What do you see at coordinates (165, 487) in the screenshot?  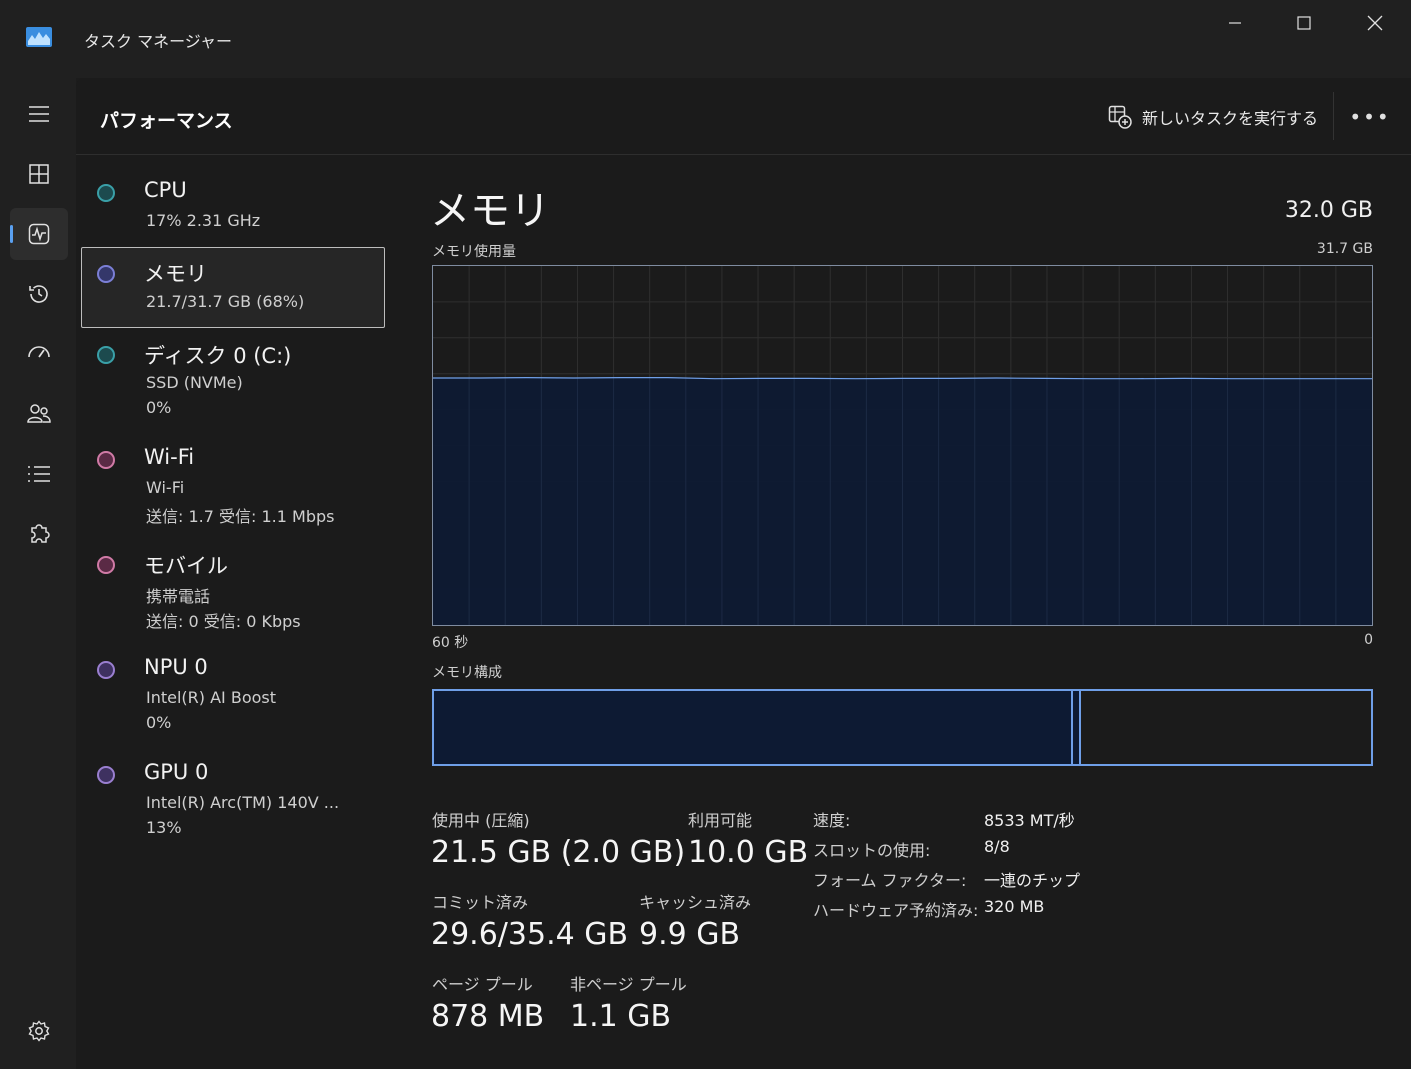 I see `device-subtitle: Wi-Fi` at bounding box center [165, 487].